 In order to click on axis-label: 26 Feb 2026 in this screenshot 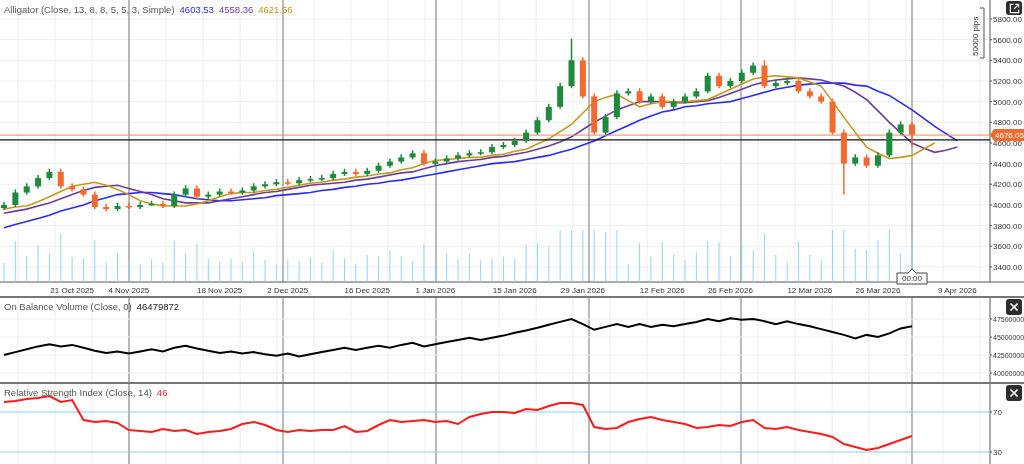, I will do `click(730, 290)`.